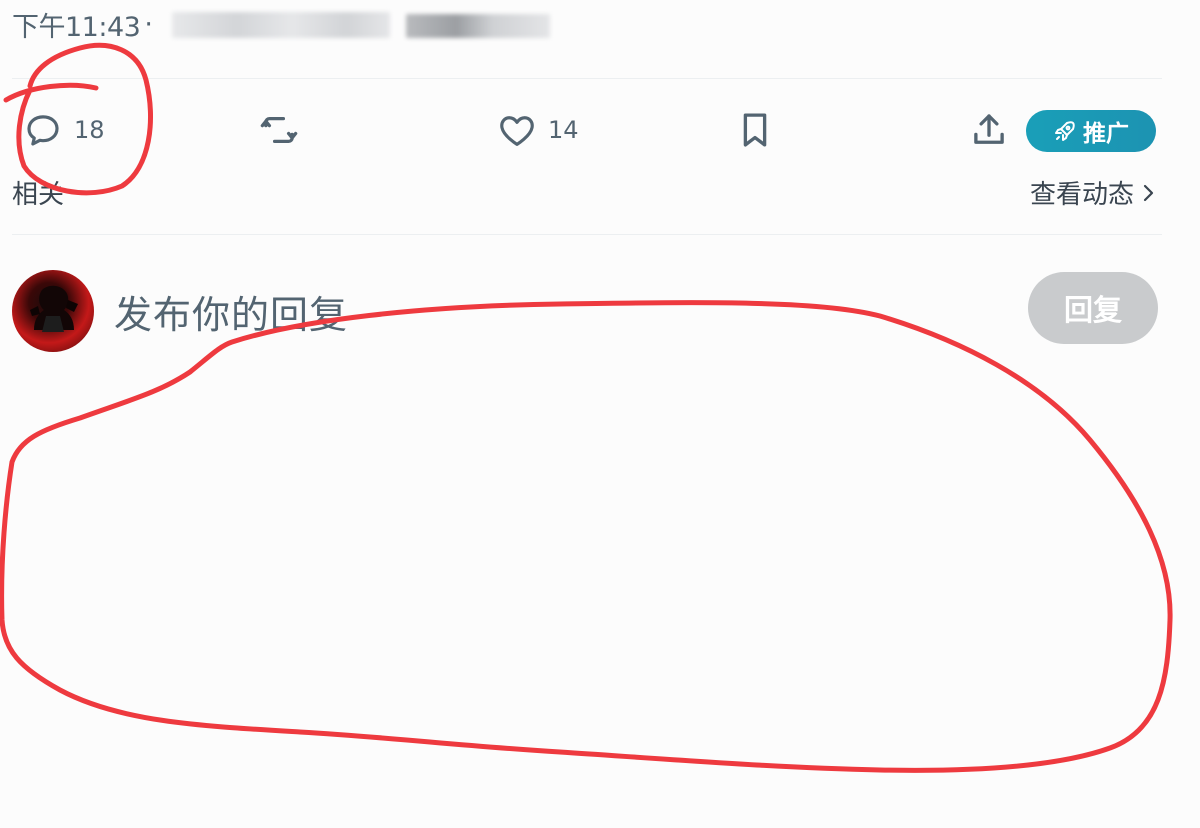  I want to click on promote-label: 推广, so click(1106, 134).